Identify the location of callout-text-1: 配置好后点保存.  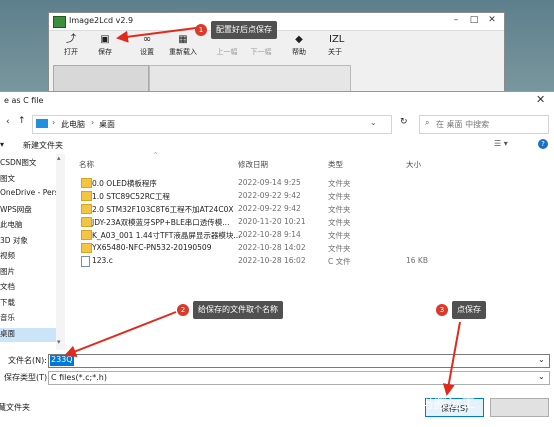
(244, 30).